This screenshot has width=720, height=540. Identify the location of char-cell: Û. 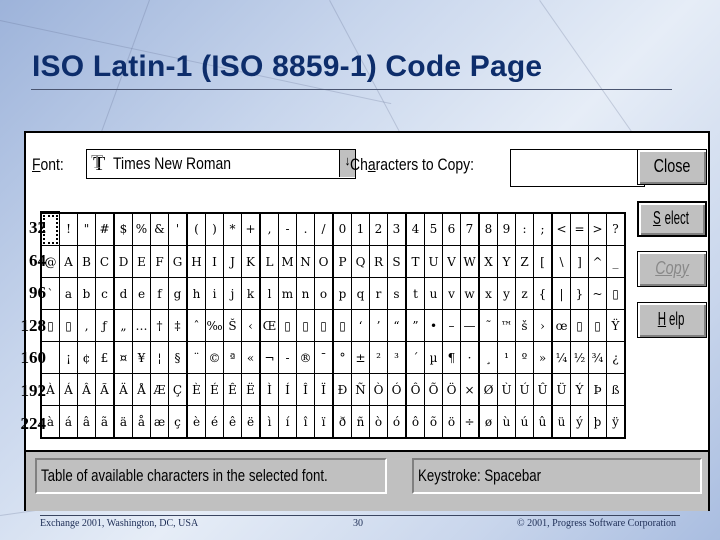
(543, 389).